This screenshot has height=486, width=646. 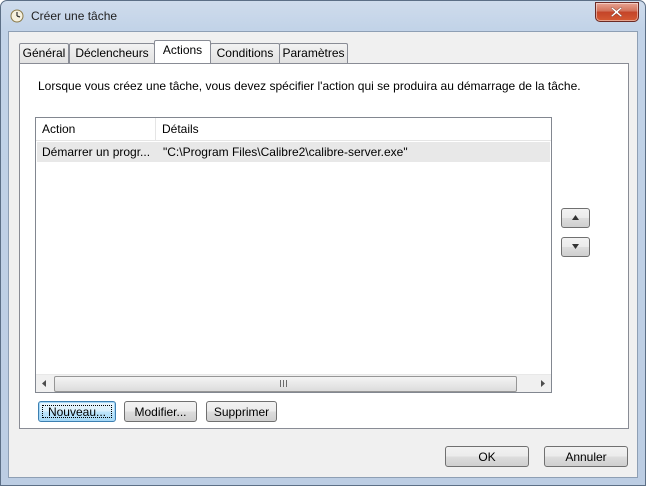 I want to click on tab-settings: Paramètres, so click(x=313, y=53).